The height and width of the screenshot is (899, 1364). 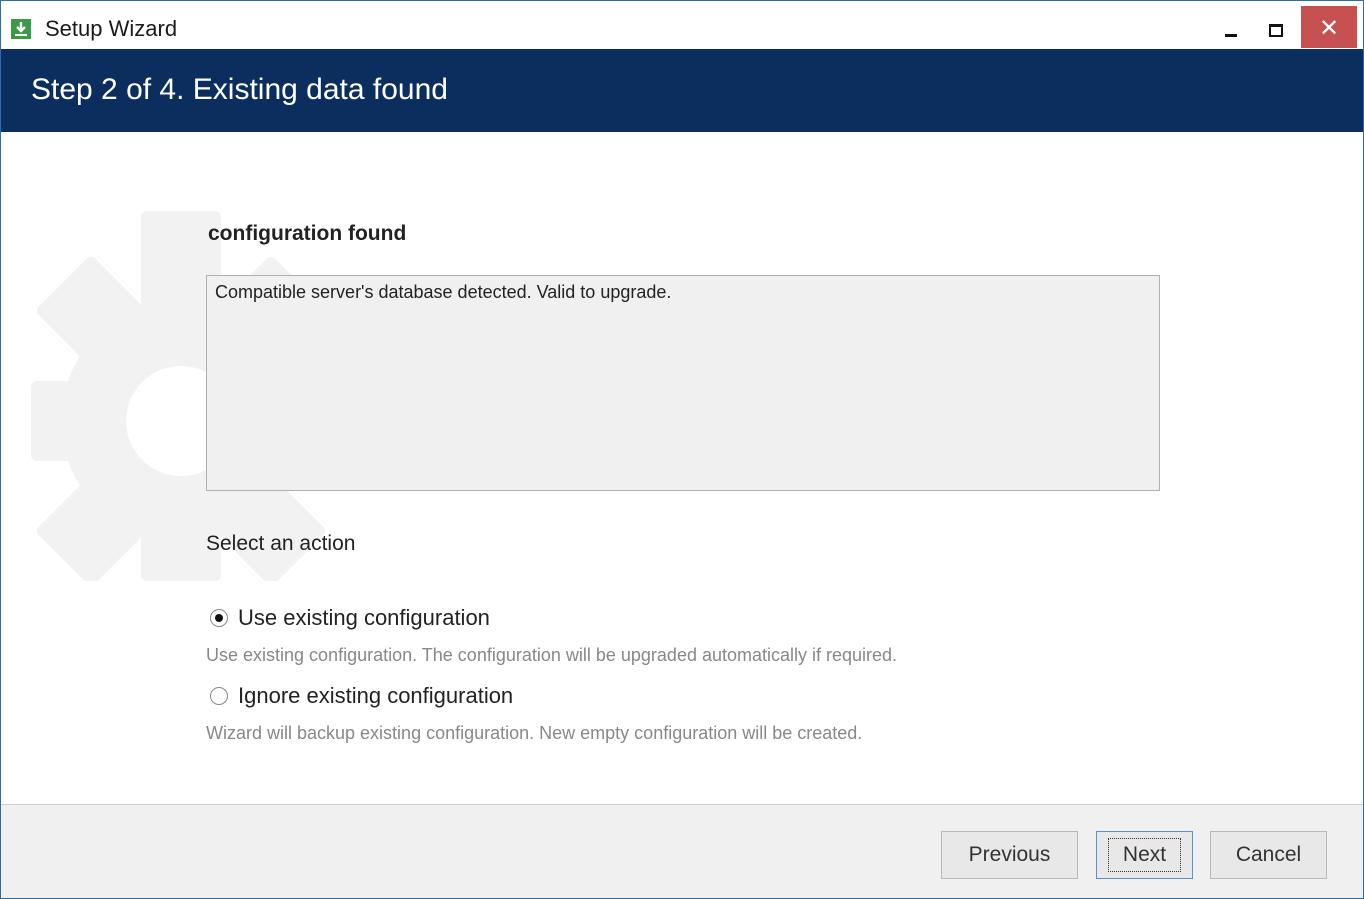 I want to click on next-button: Next, so click(x=1144, y=855).